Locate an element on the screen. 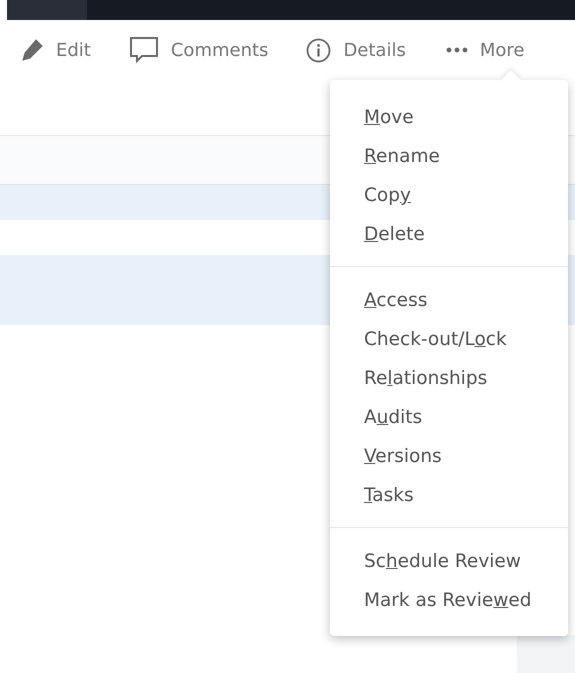 The image size is (575, 673). comments-button: Comments is located at coordinates (198, 50).